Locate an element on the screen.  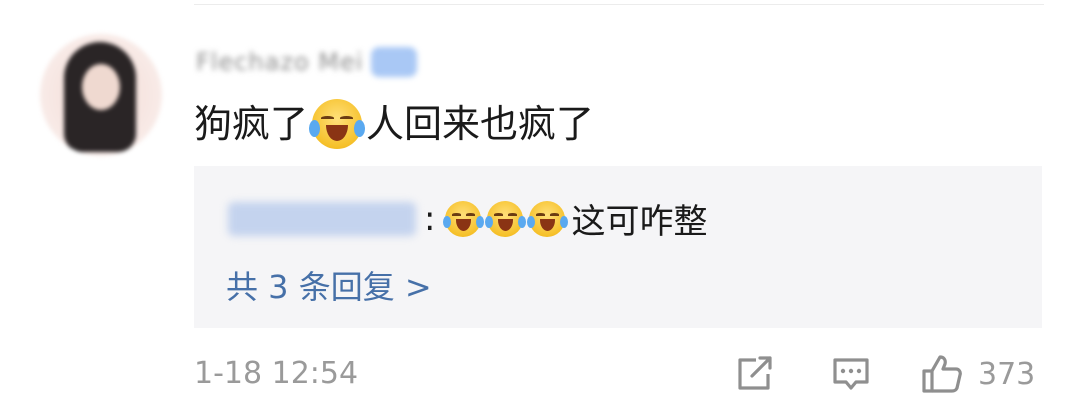
username: Flechazo Mei is located at coordinates (307, 62).